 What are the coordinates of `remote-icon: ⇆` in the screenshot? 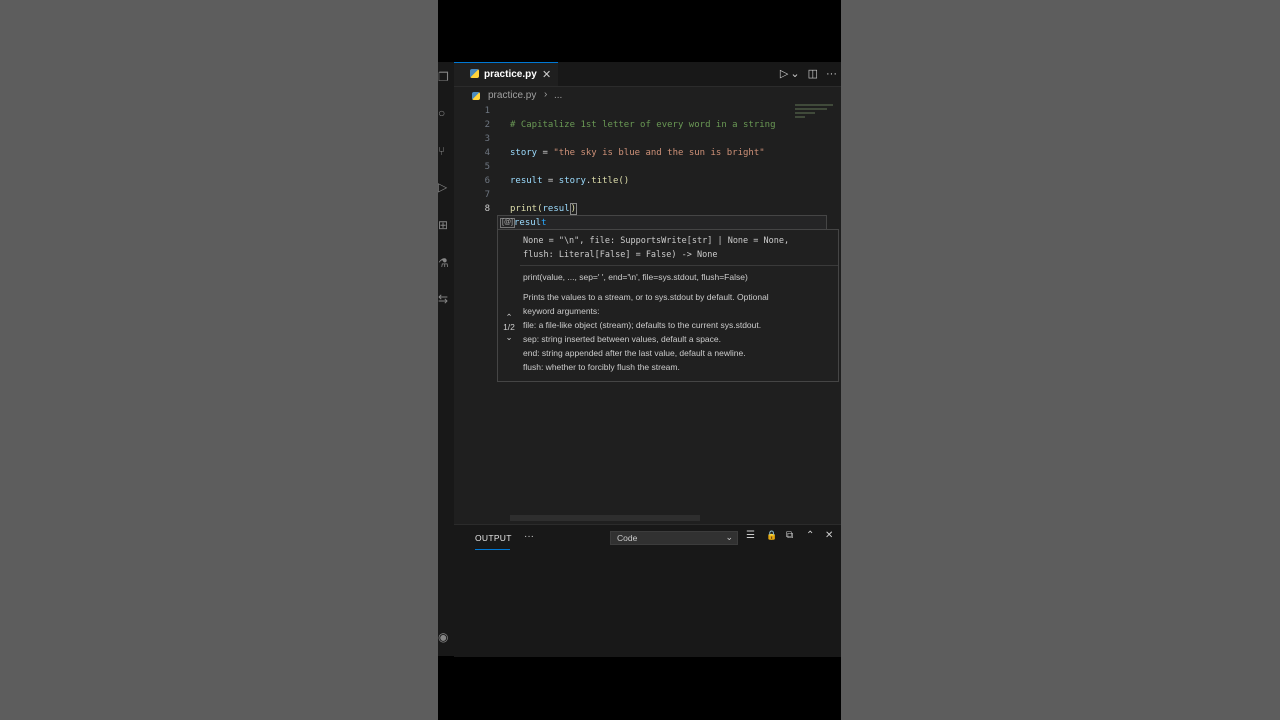 It's located at (445, 299).